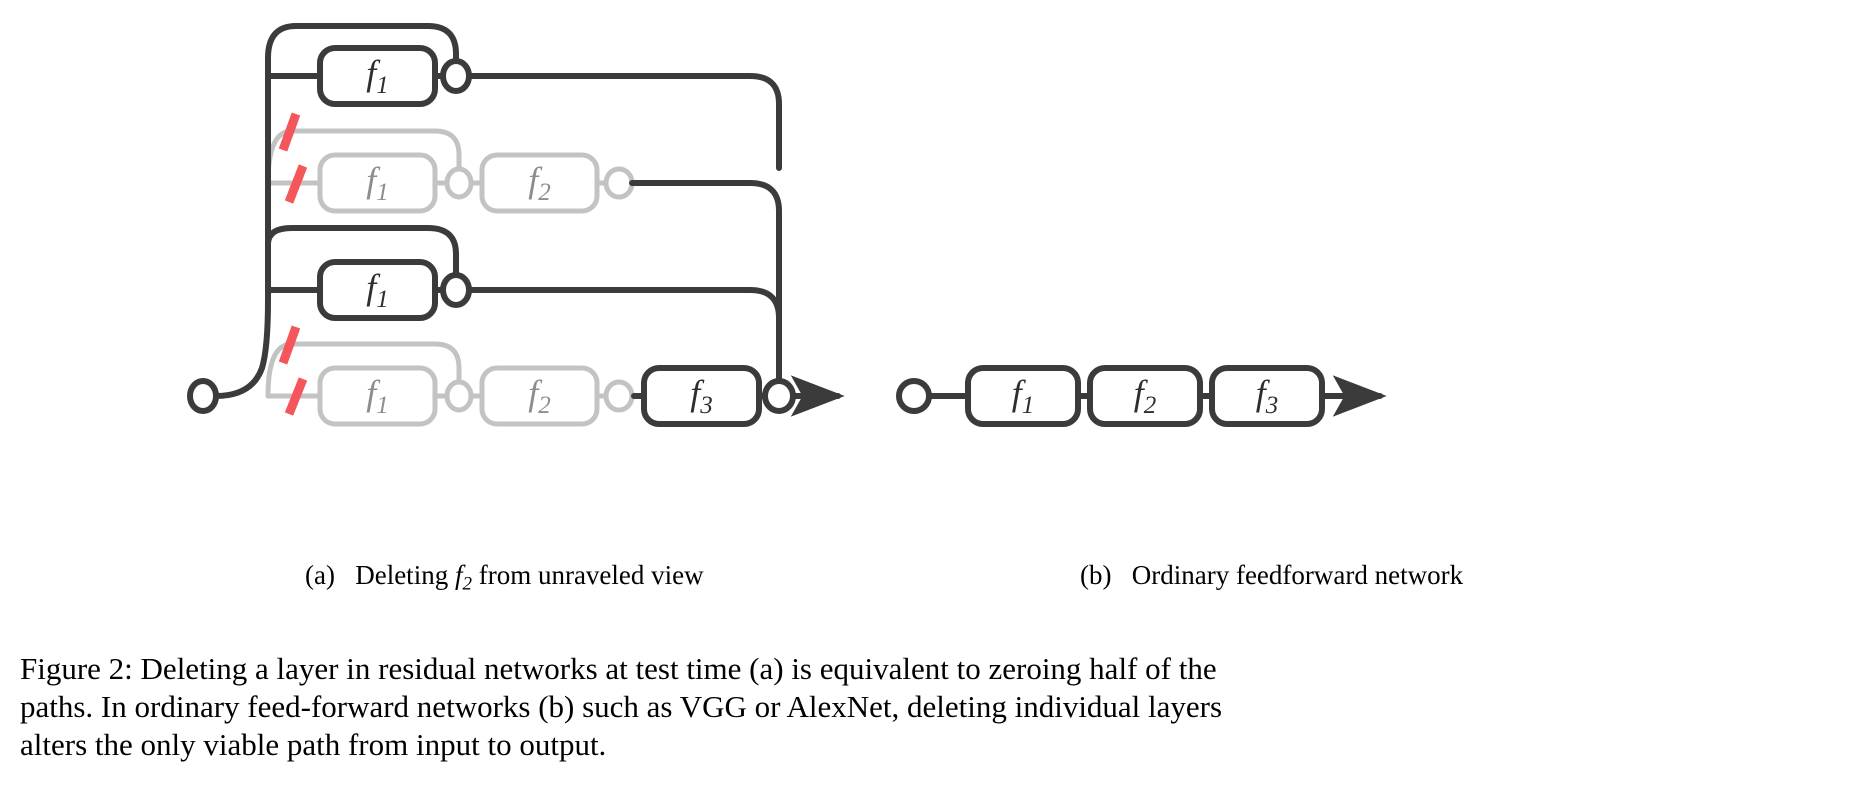 This screenshot has width=1860, height=802. I want to click on node-a-sum-r4-f1, so click(459, 396).